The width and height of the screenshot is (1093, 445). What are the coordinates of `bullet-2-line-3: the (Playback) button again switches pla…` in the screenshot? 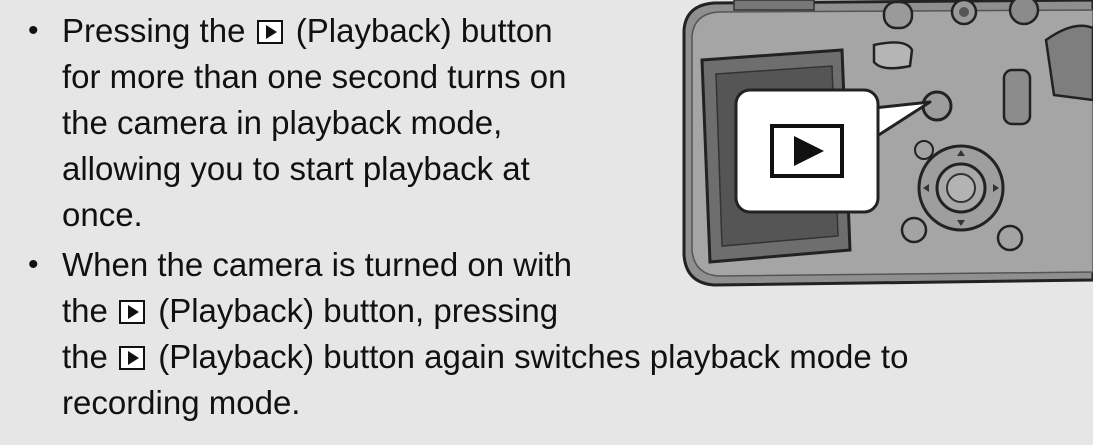 It's located at (485, 356).